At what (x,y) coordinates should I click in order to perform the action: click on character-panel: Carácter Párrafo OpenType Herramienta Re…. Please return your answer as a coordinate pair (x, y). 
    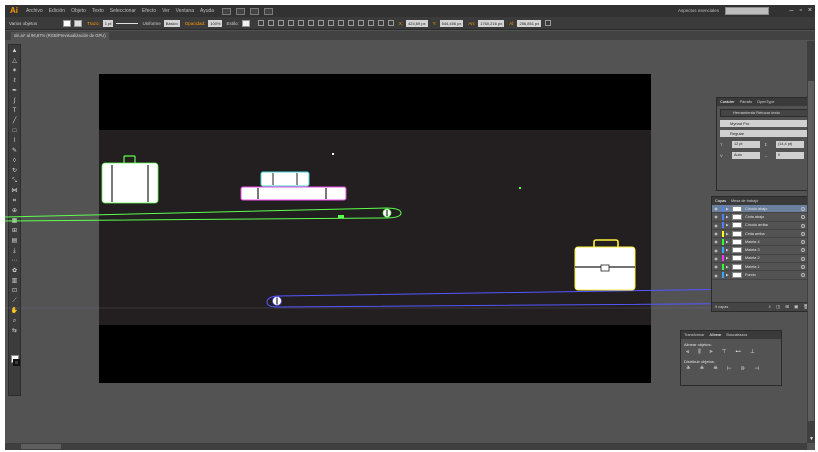
    Looking at the image, I should click on (765, 144).